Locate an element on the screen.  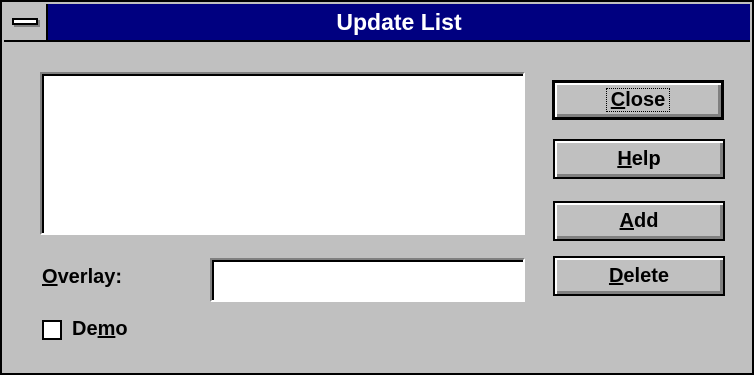
system-menu-bar is located at coordinates (25, 21).